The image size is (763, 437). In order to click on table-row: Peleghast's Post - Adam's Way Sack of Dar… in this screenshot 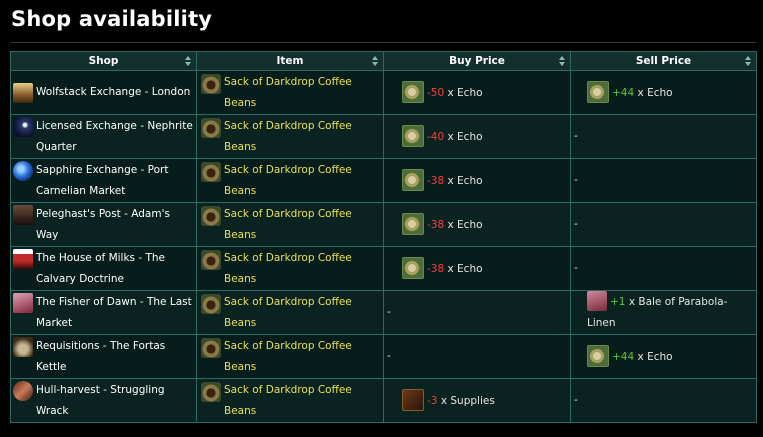, I will do `click(383, 224)`.